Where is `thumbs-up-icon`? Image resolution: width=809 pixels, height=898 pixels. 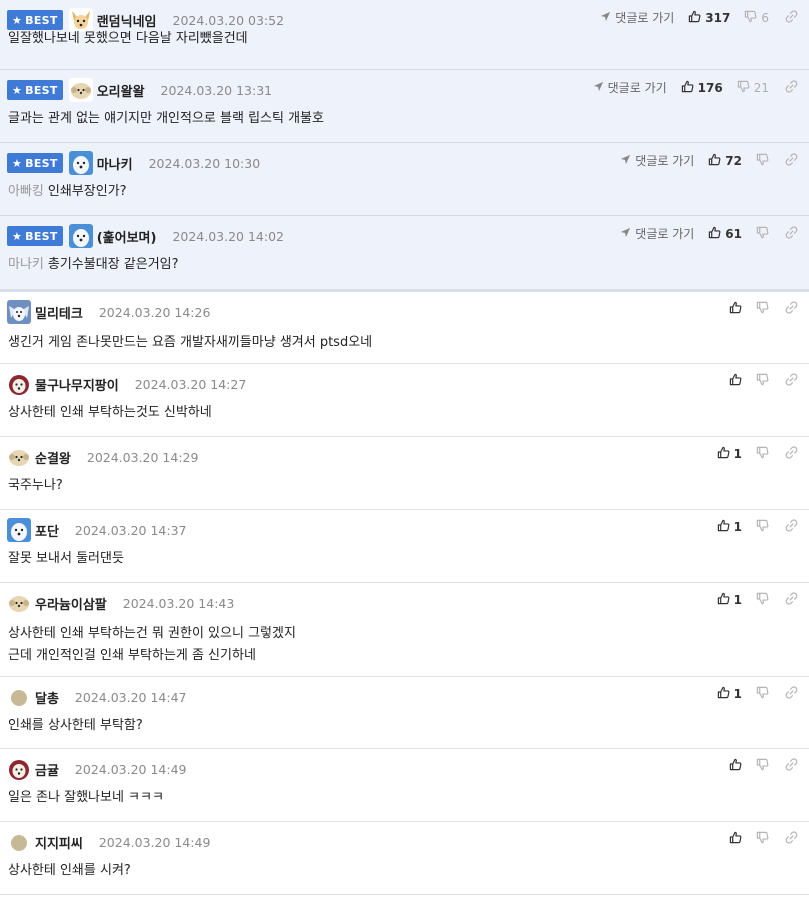
thumbs-up-icon is located at coordinates (694, 18).